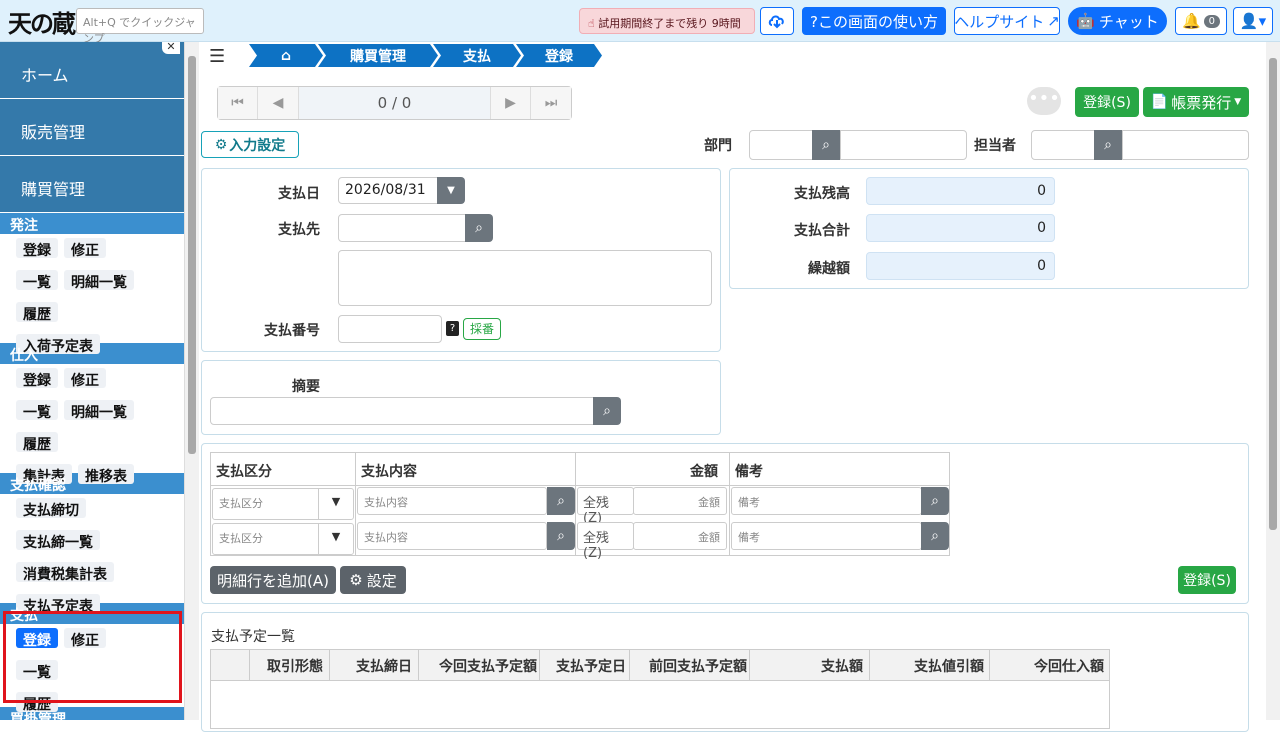 Image resolution: width=1280 pixels, height=732 pixels. I want to click on detail-row-2-kind-select: 支払区分, so click(265, 539).